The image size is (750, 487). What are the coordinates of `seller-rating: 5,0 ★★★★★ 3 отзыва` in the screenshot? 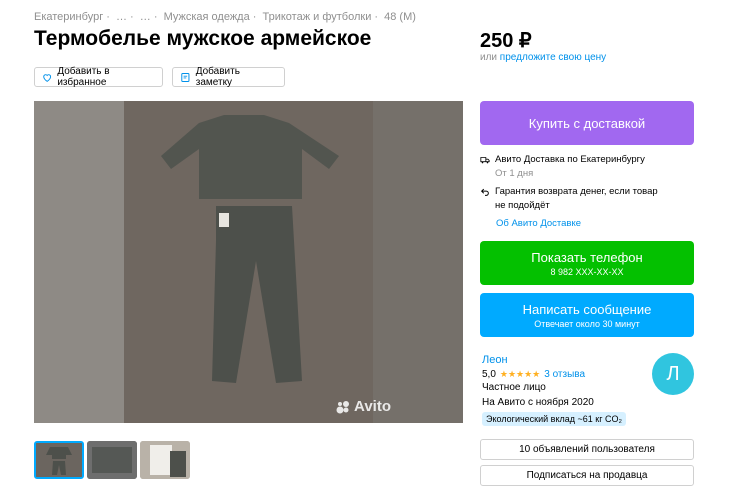 It's located at (533, 374).